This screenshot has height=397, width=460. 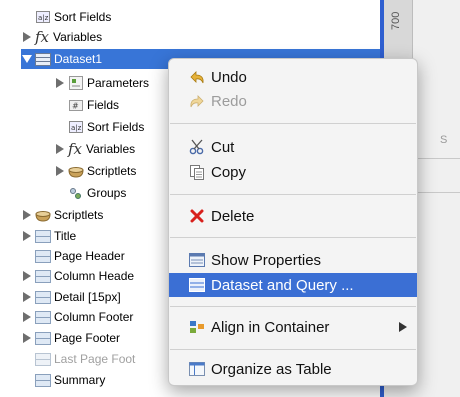 I want to click on fields-icon: #, so click(x=76, y=105).